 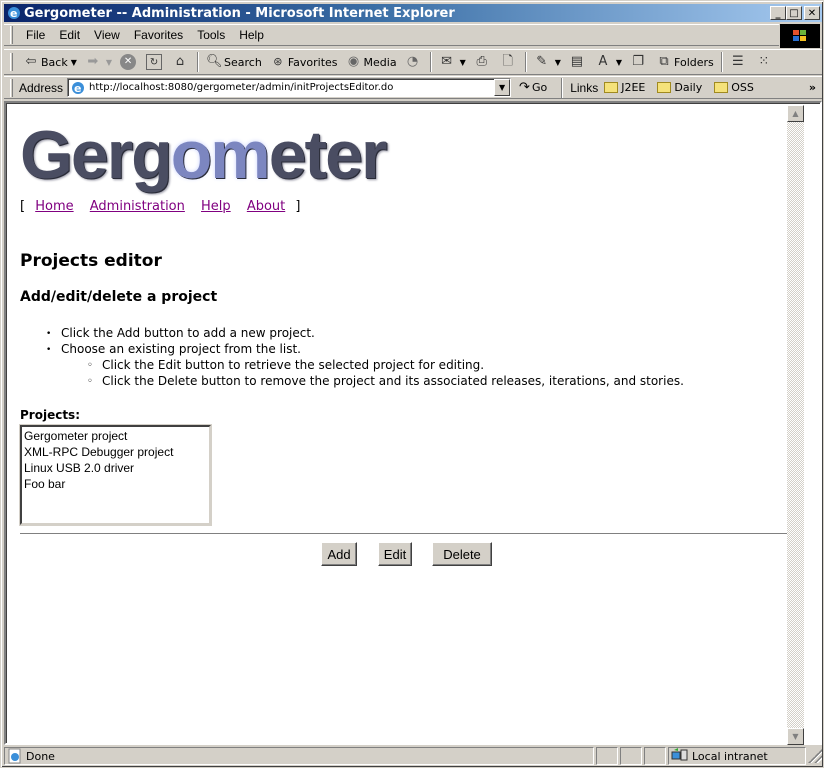 What do you see at coordinates (216, 206) in the screenshot?
I see `nav-help: Help` at bounding box center [216, 206].